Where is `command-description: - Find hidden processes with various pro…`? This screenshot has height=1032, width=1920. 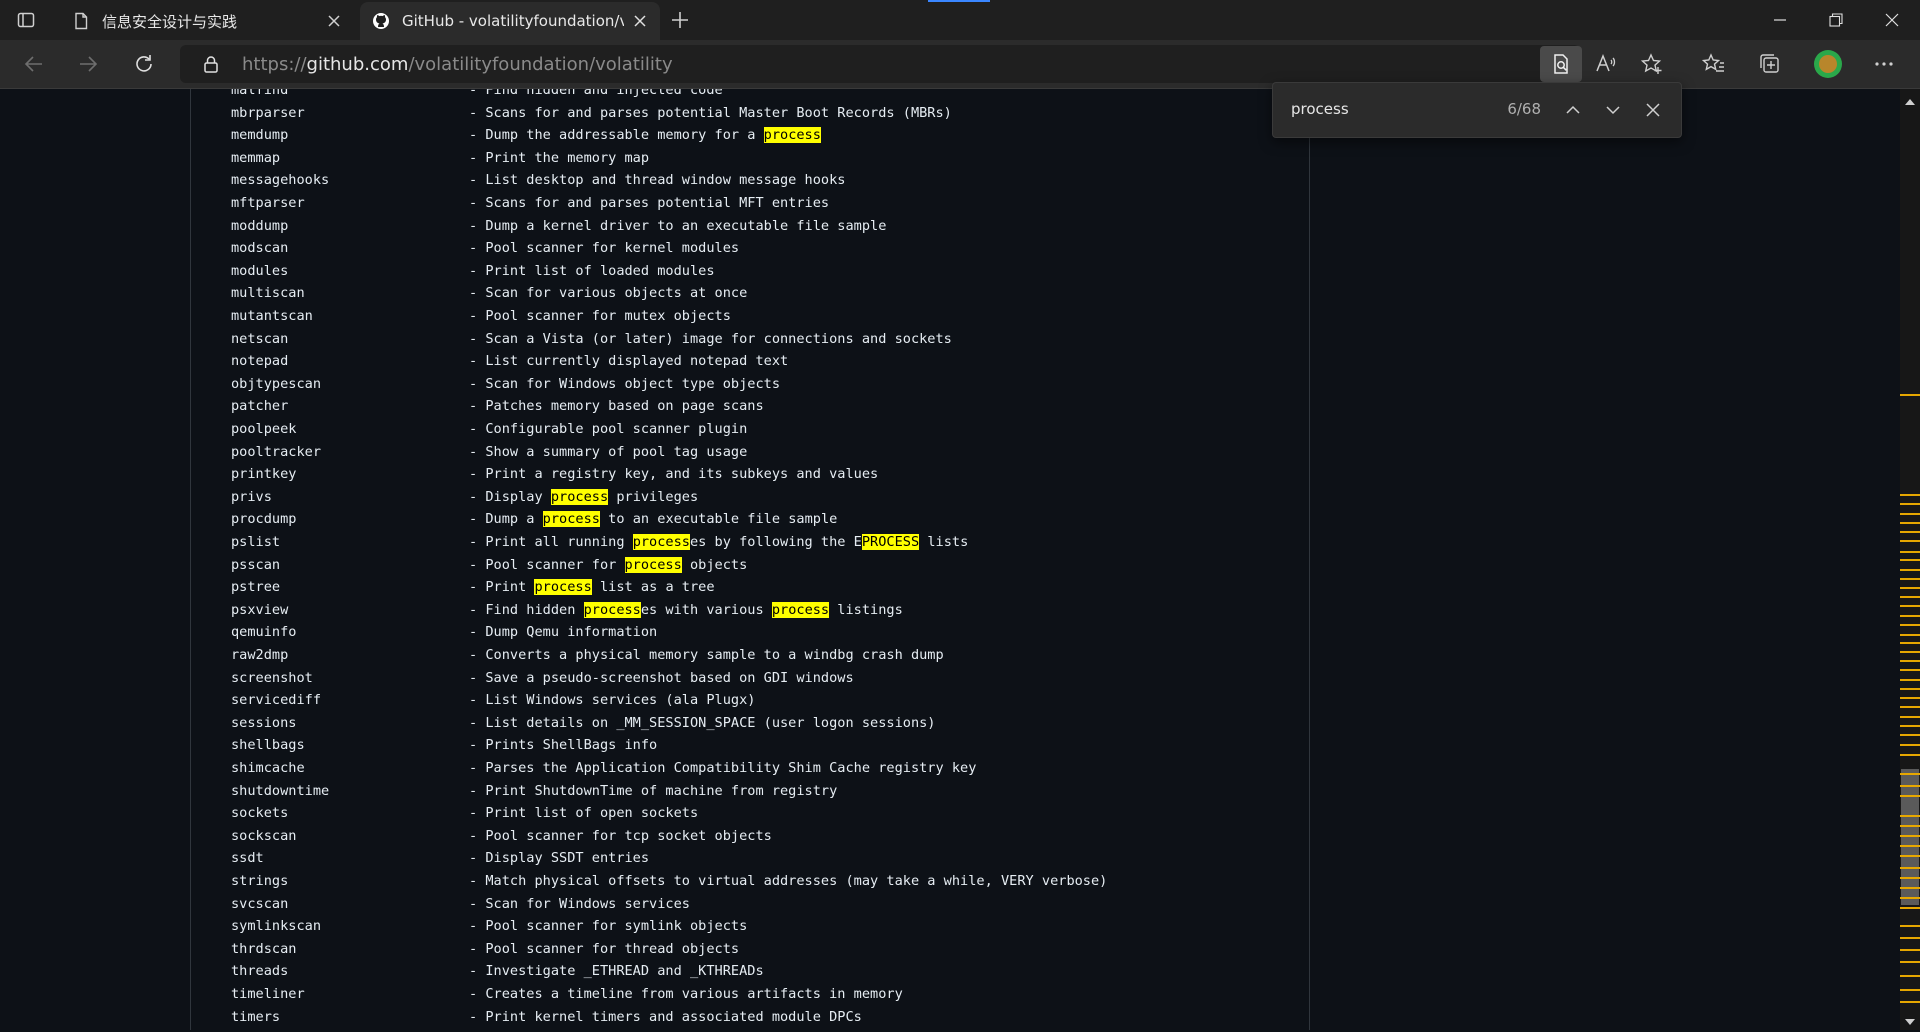
command-description: - Find hidden processes with various pro… is located at coordinates (686, 609).